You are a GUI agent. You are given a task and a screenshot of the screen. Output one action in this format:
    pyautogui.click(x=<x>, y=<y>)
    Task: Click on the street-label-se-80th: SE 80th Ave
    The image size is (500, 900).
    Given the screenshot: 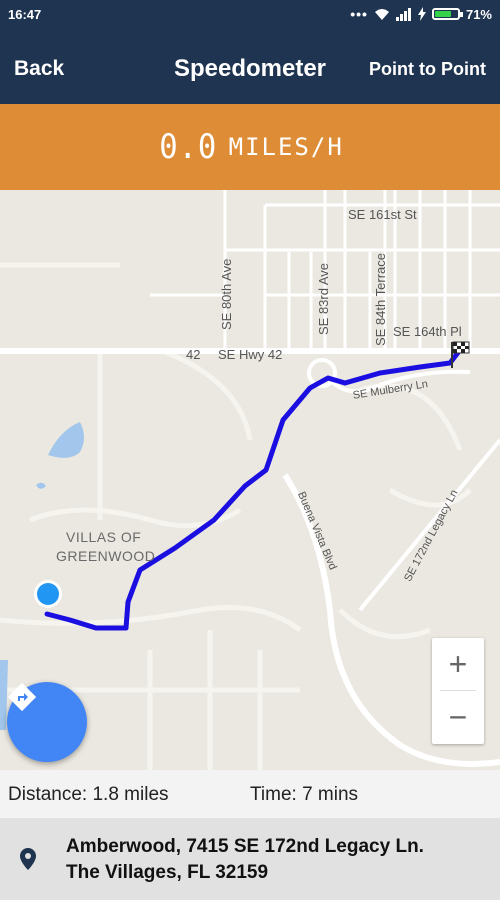 What is the action you would take?
    pyautogui.click(x=226, y=294)
    